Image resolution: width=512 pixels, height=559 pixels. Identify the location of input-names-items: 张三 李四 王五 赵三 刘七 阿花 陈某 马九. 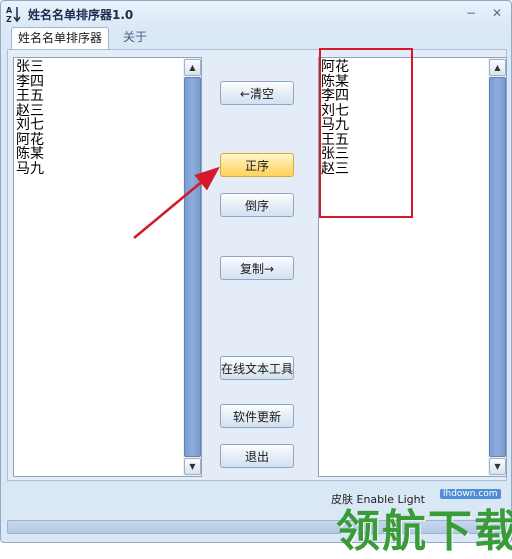
(98, 118).